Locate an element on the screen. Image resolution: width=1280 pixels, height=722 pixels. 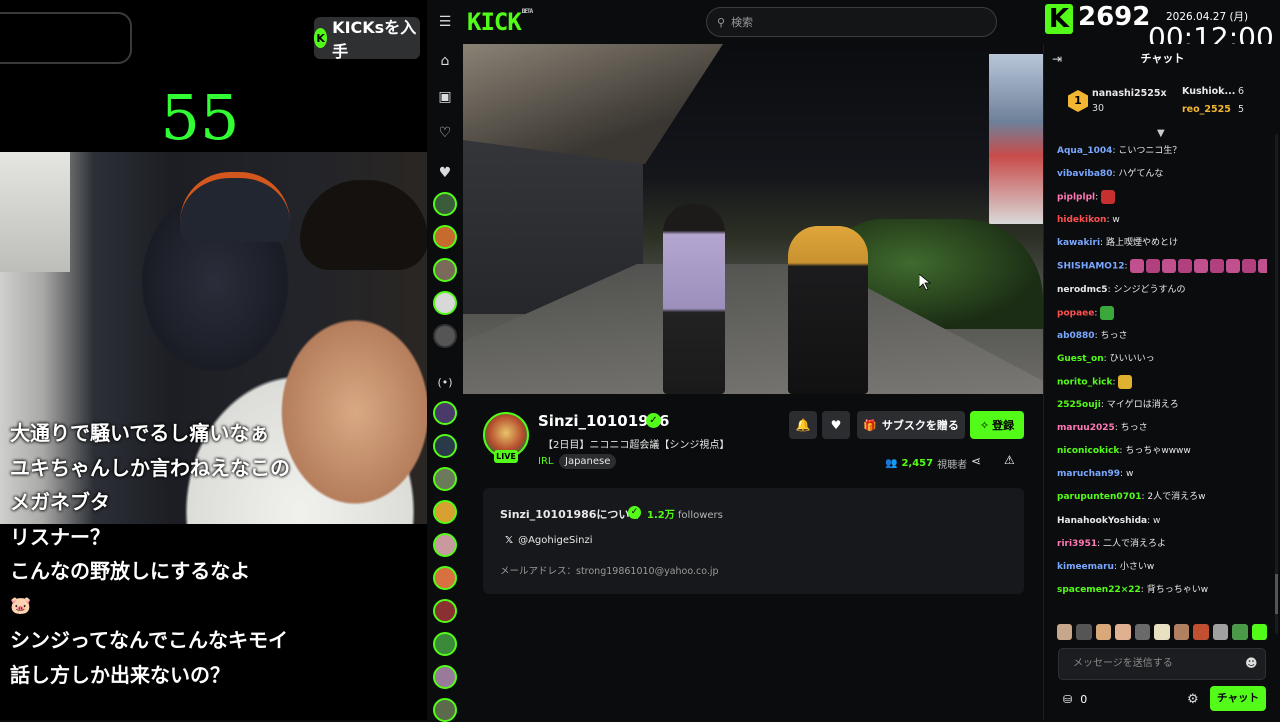
chat-username: vibaviba80 is located at coordinates (1084, 174).